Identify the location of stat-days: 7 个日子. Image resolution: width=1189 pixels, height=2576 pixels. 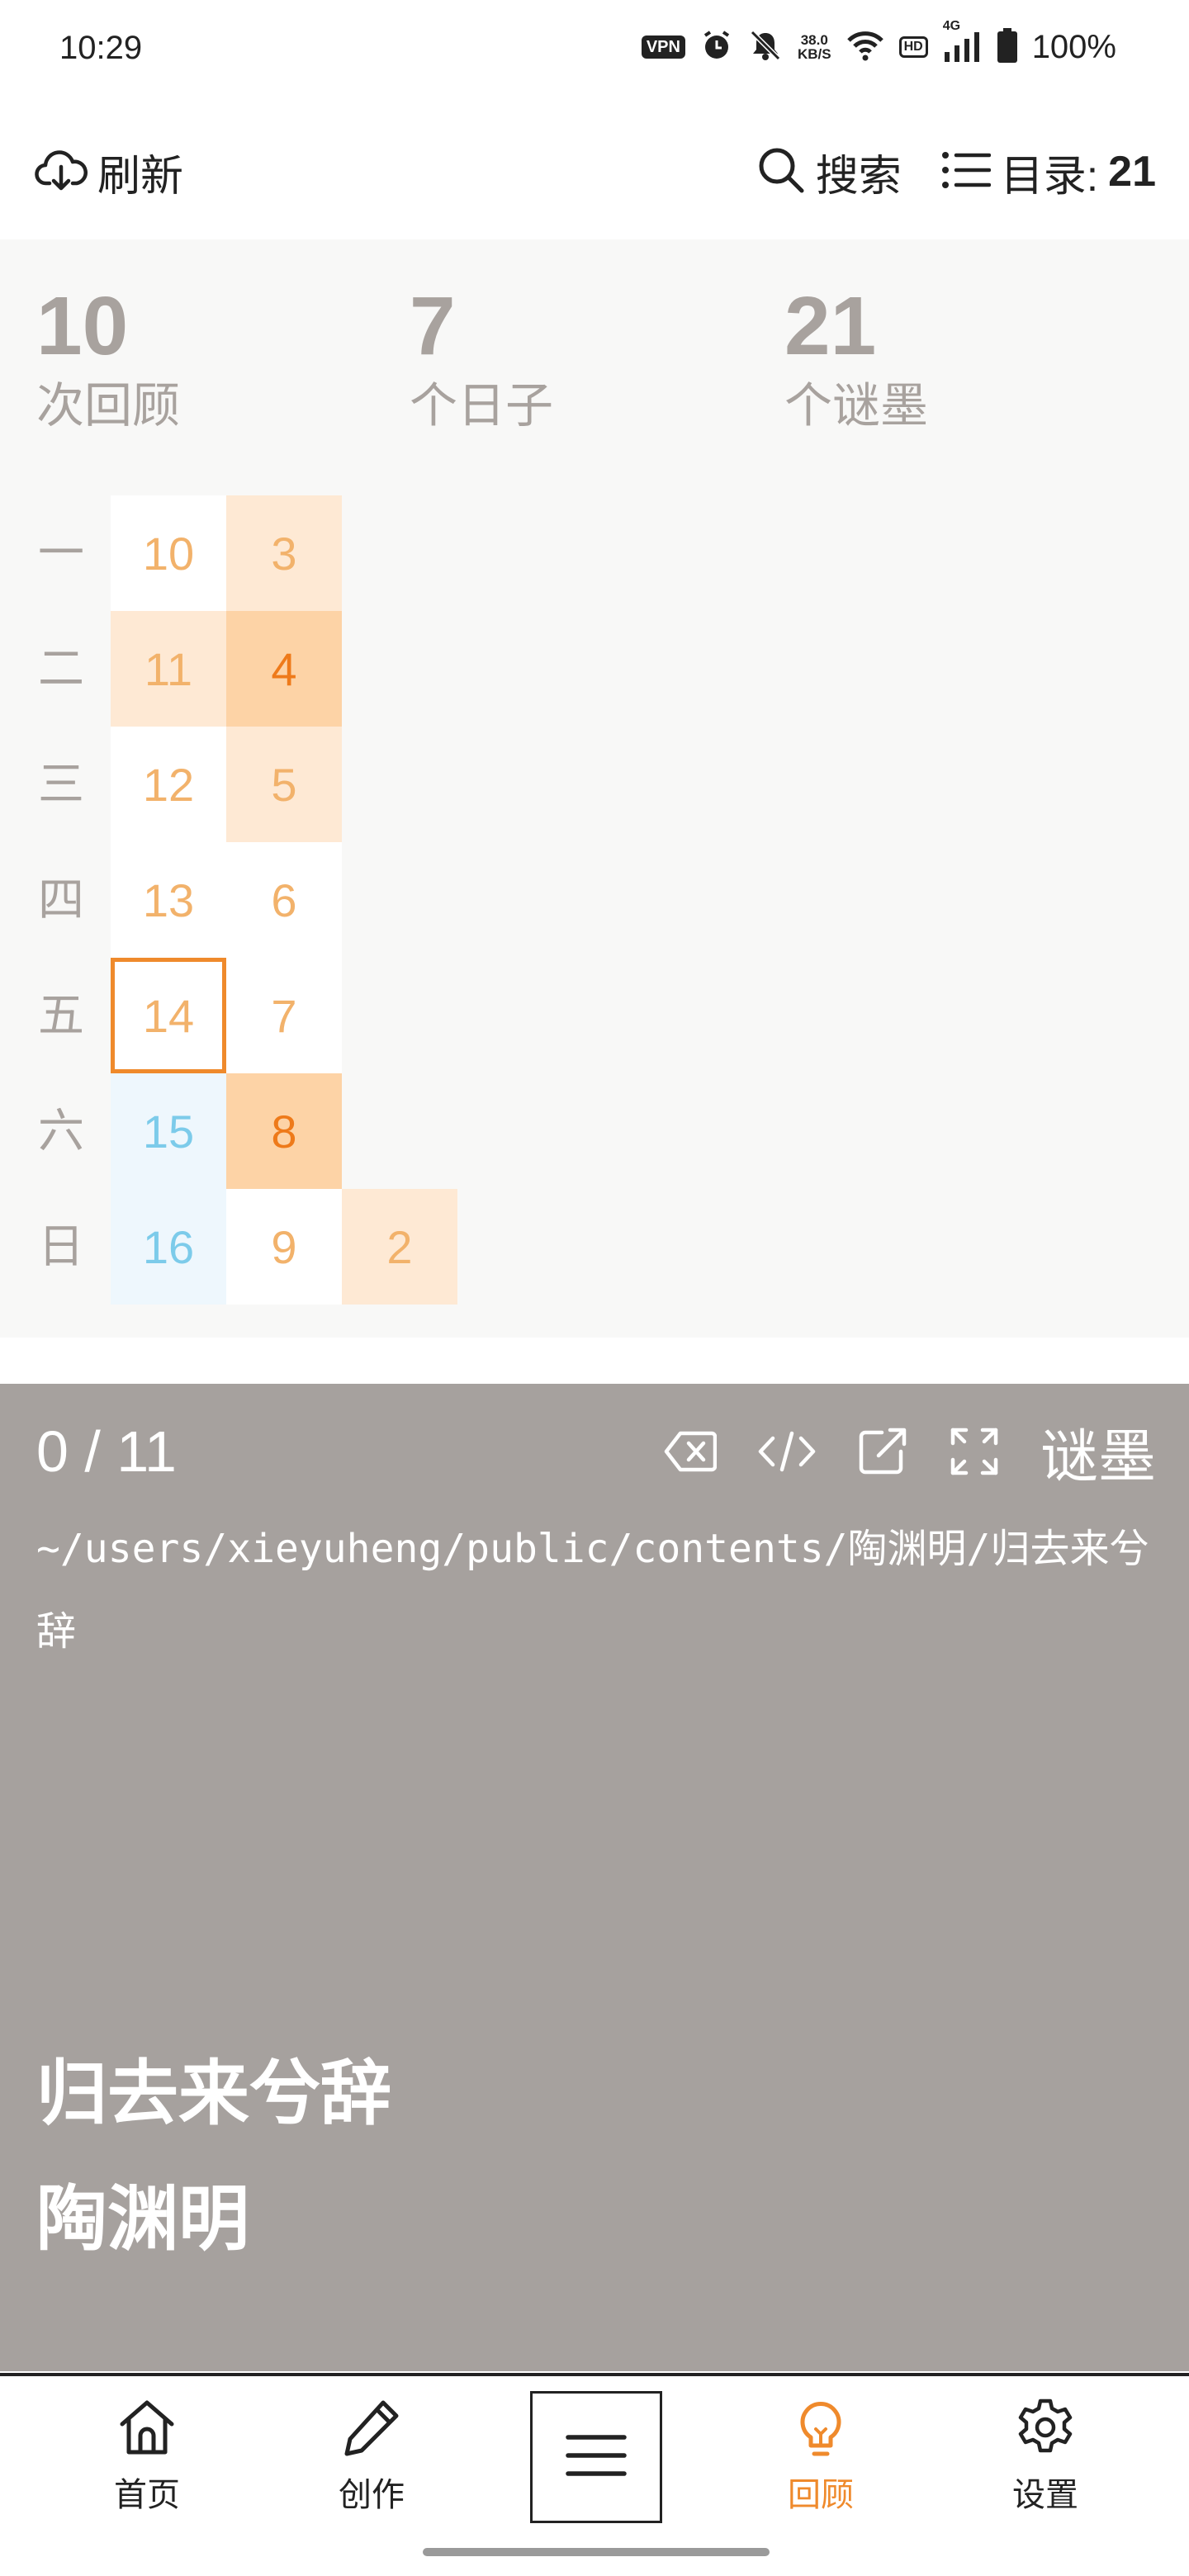
(481, 360).